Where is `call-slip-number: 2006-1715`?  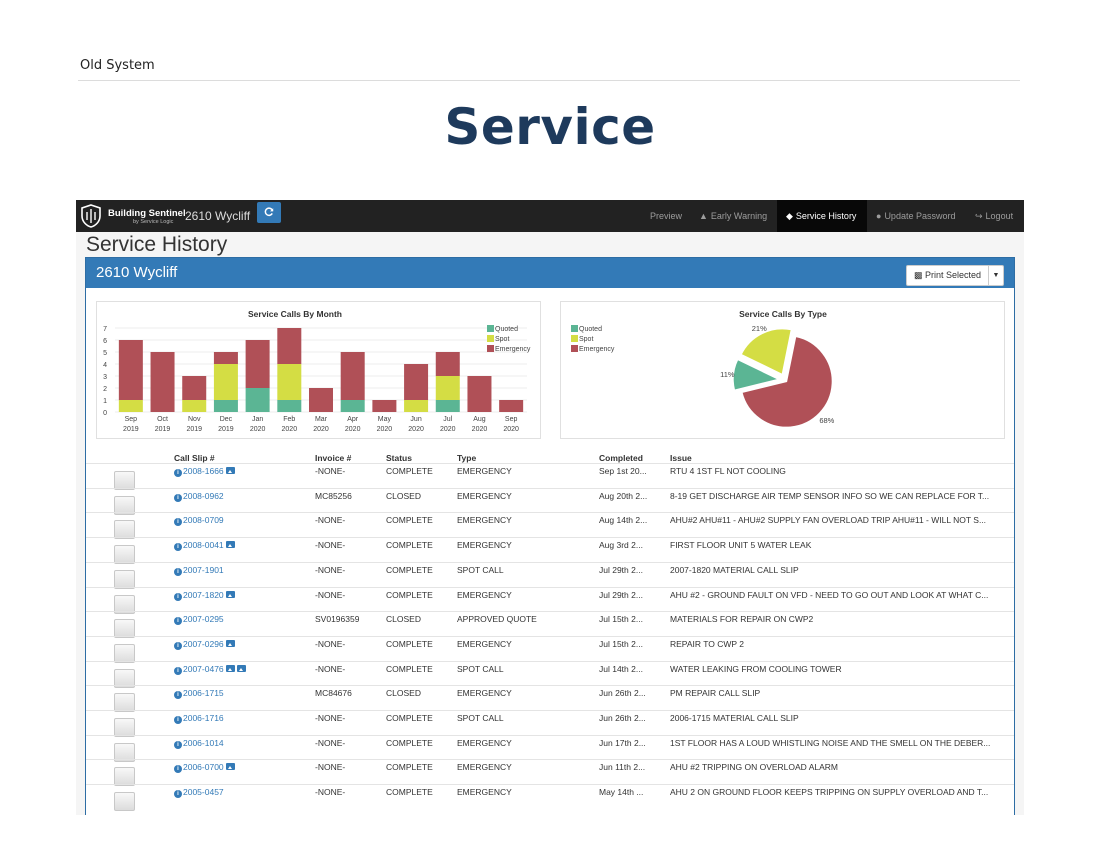 call-slip-number: 2006-1715 is located at coordinates (203, 693).